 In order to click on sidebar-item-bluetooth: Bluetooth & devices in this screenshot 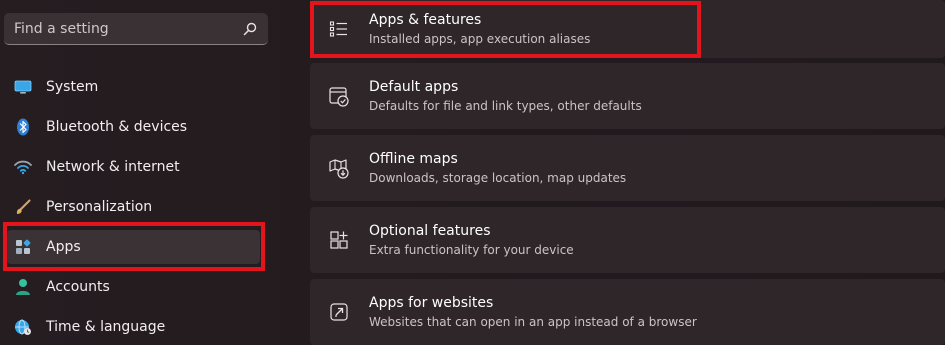, I will do `click(145, 127)`.